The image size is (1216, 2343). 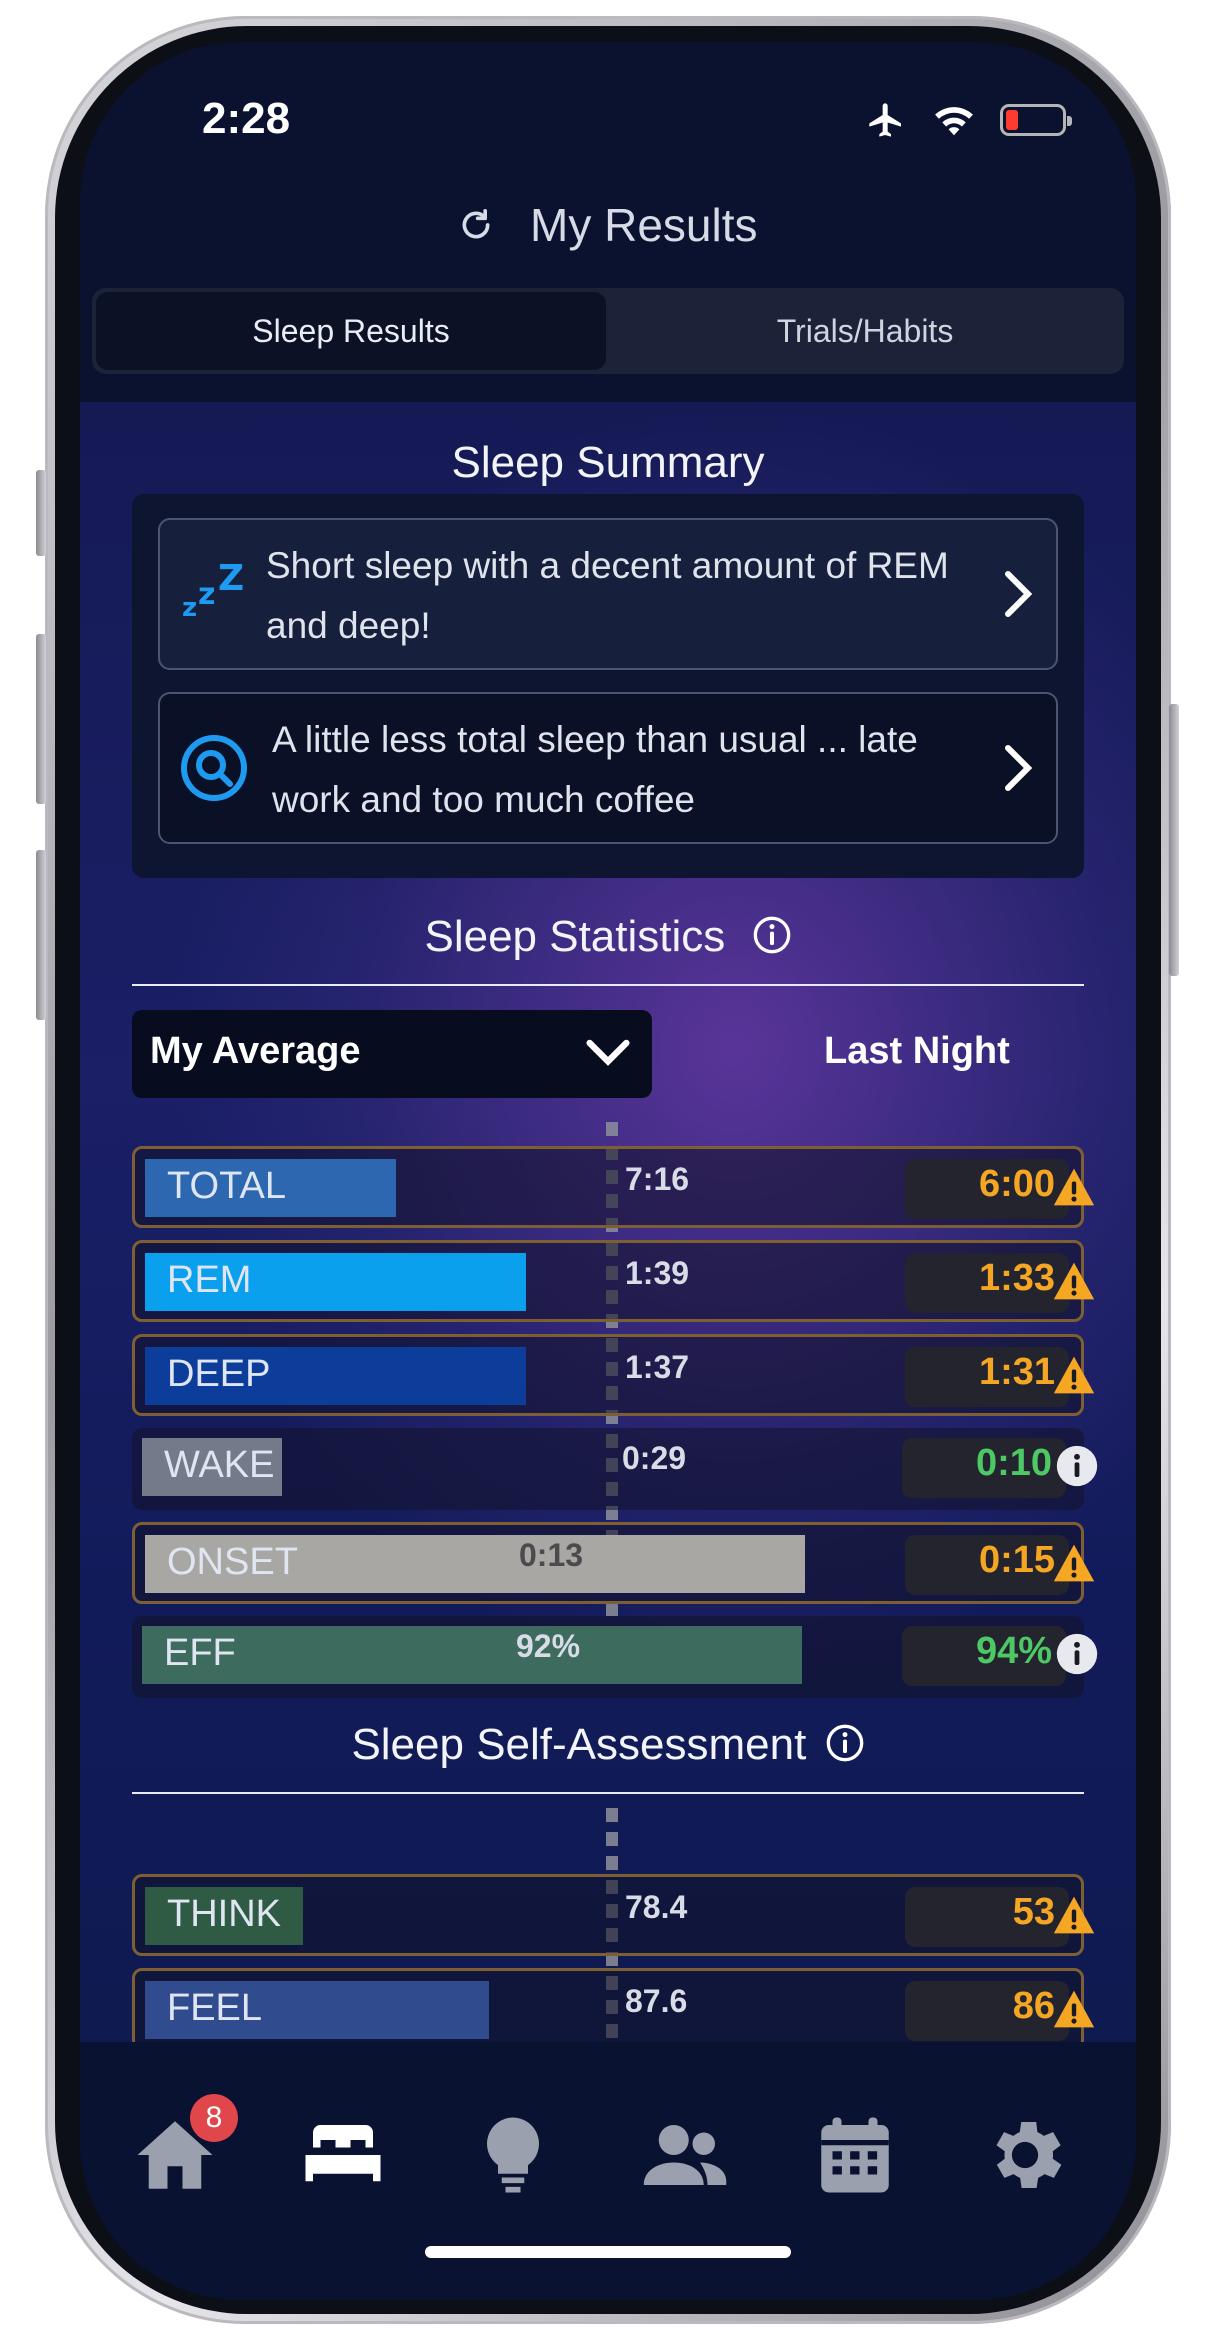 I want to click on stat-last-night-value: 1:31, so click(x=1016, y=1372).